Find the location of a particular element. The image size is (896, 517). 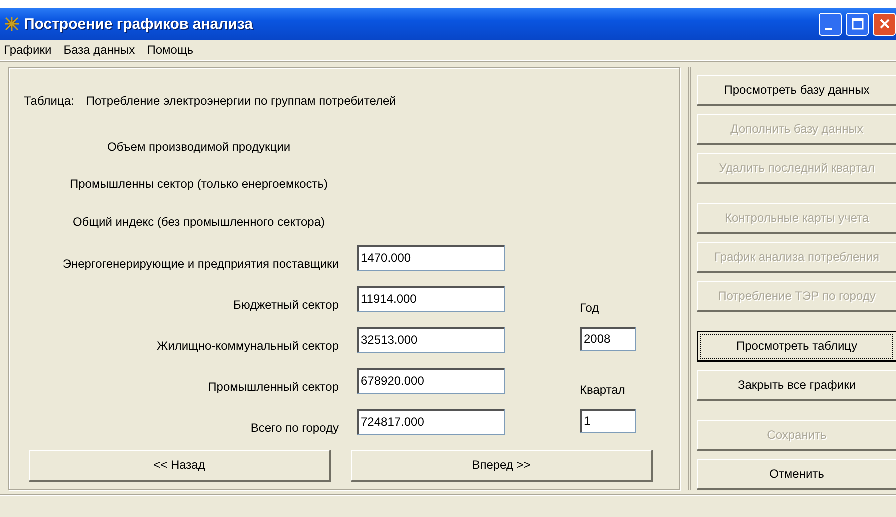

section-heading: Промышленны сектор (только енергоемкость) is located at coordinates (199, 184).